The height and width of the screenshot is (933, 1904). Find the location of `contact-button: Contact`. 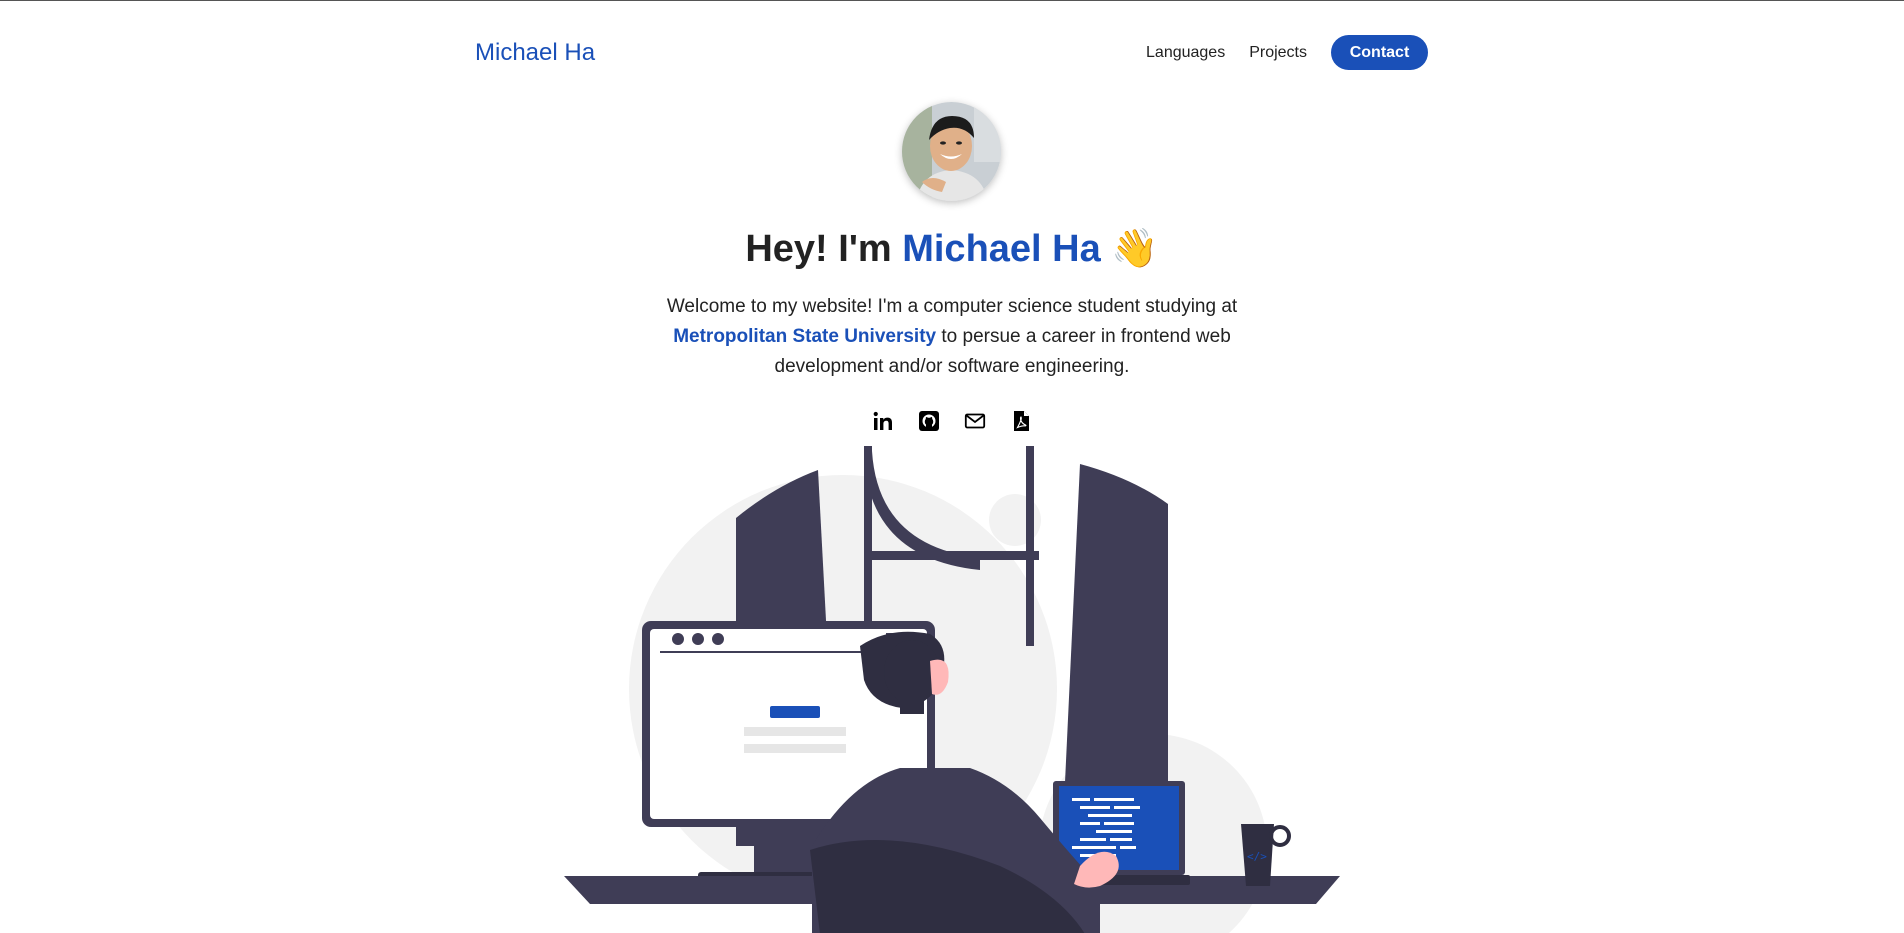

contact-button: Contact is located at coordinates (1379, 52).